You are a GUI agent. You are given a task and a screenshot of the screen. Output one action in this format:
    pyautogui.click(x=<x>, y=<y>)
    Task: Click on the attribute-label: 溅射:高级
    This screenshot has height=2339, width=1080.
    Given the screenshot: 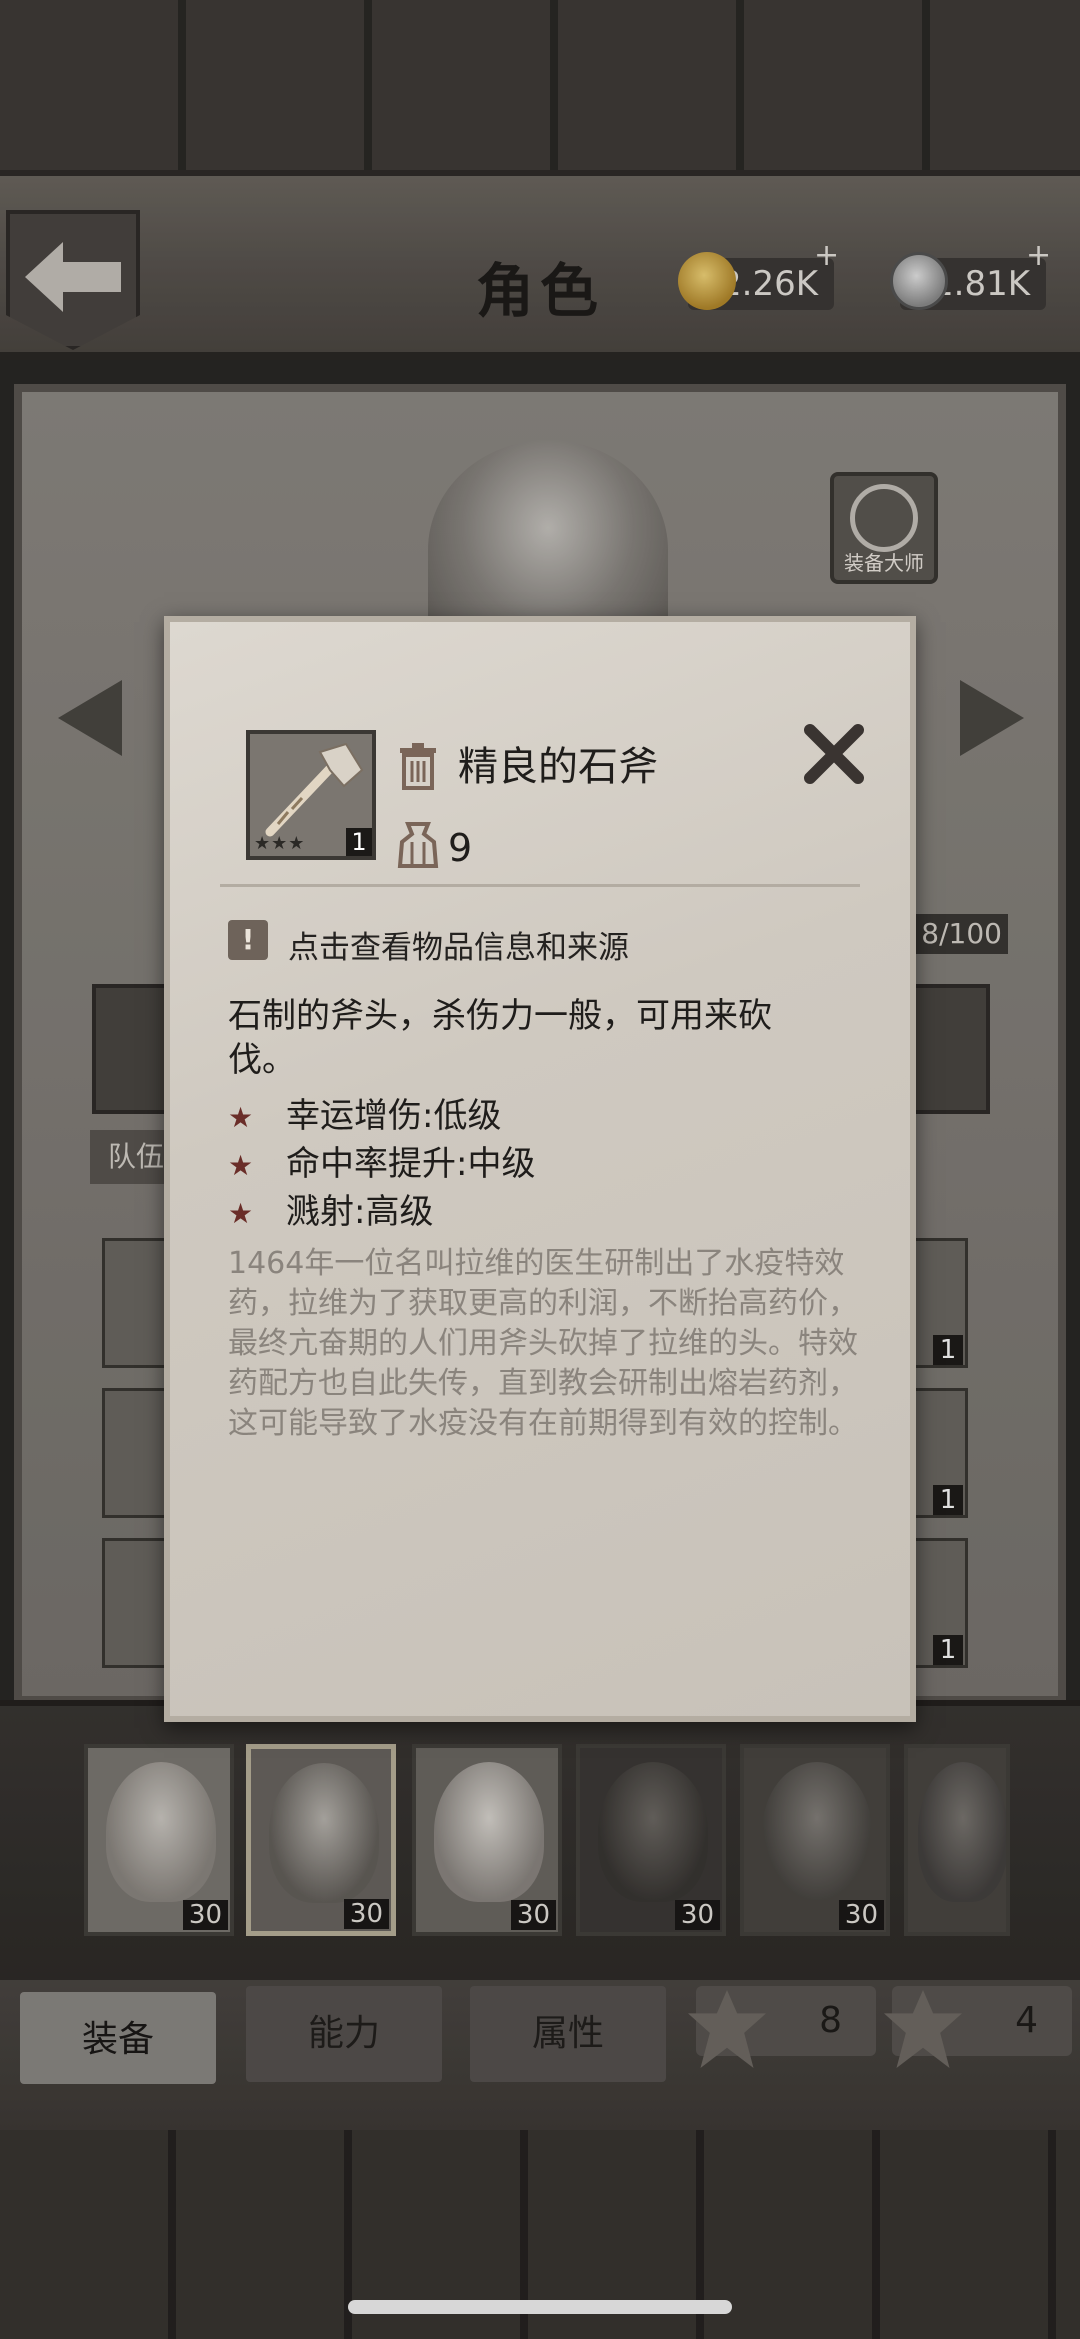 What is the action you would take?
    pyautogui.click(x=360, y=1212)
    